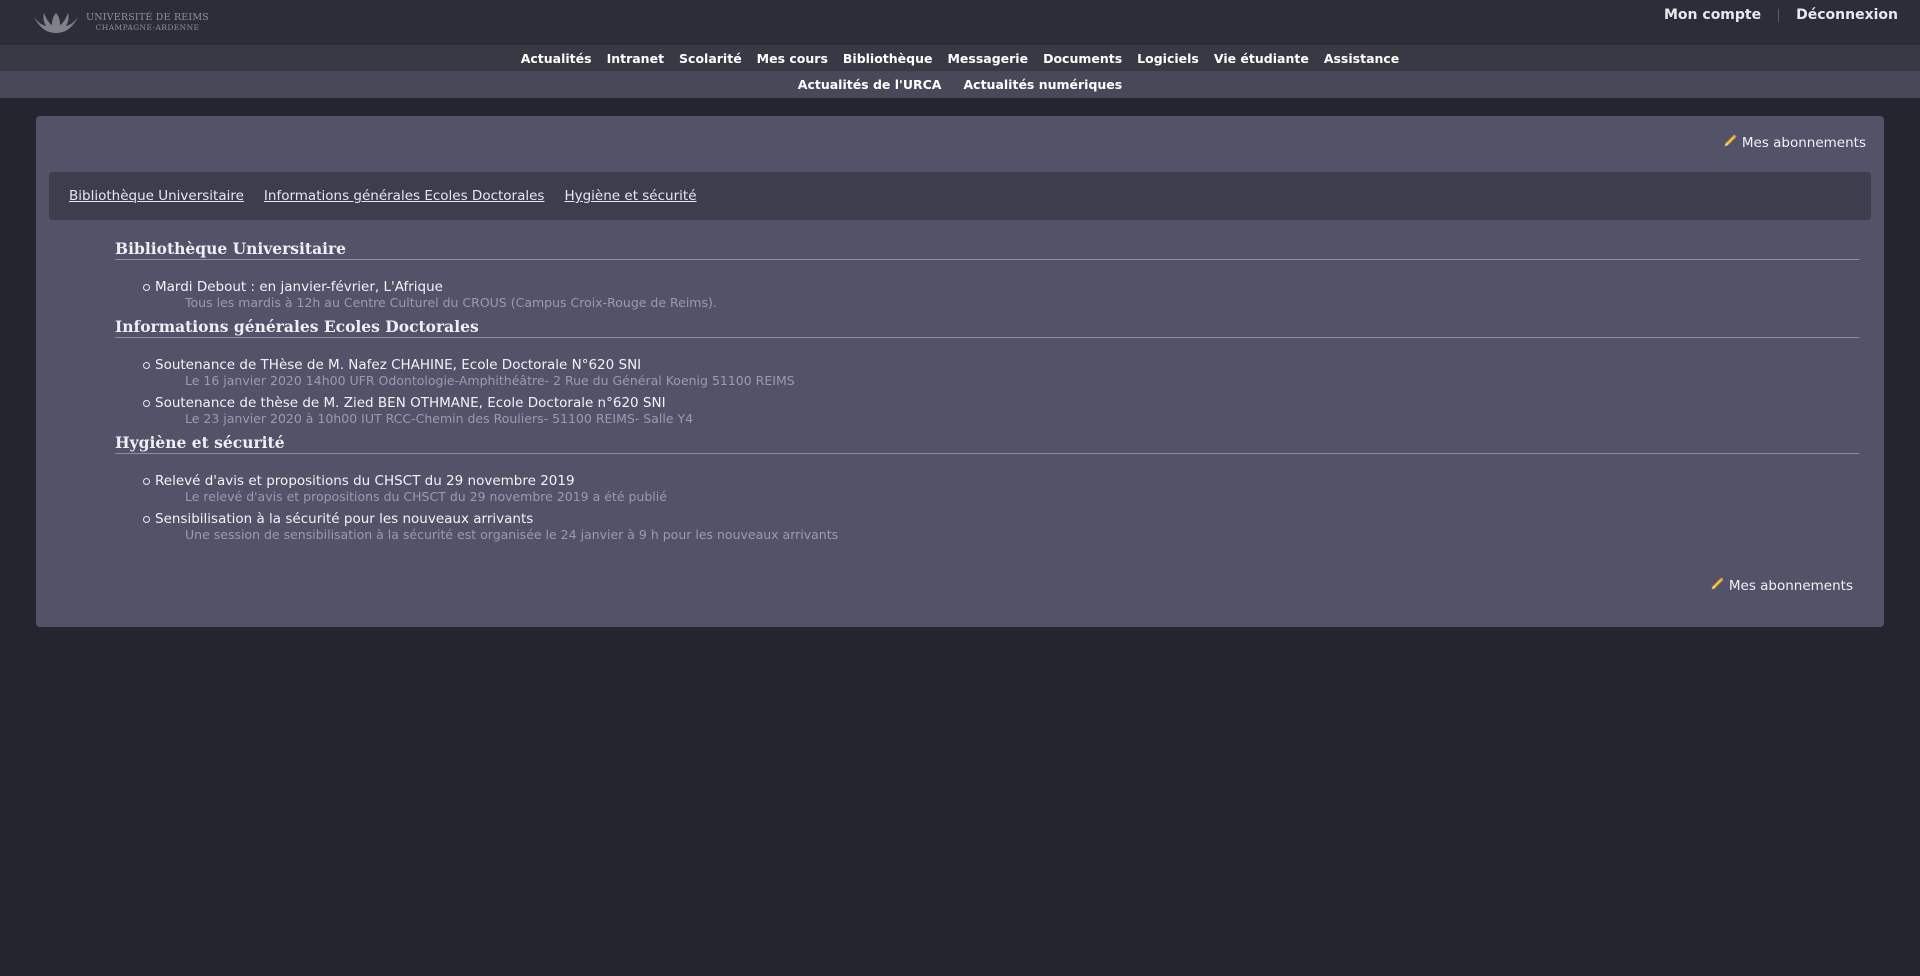 This screenshot has height=976, width=1920. I want to click on section-title: Bibliothèque Universitaire, so click(987, 250).